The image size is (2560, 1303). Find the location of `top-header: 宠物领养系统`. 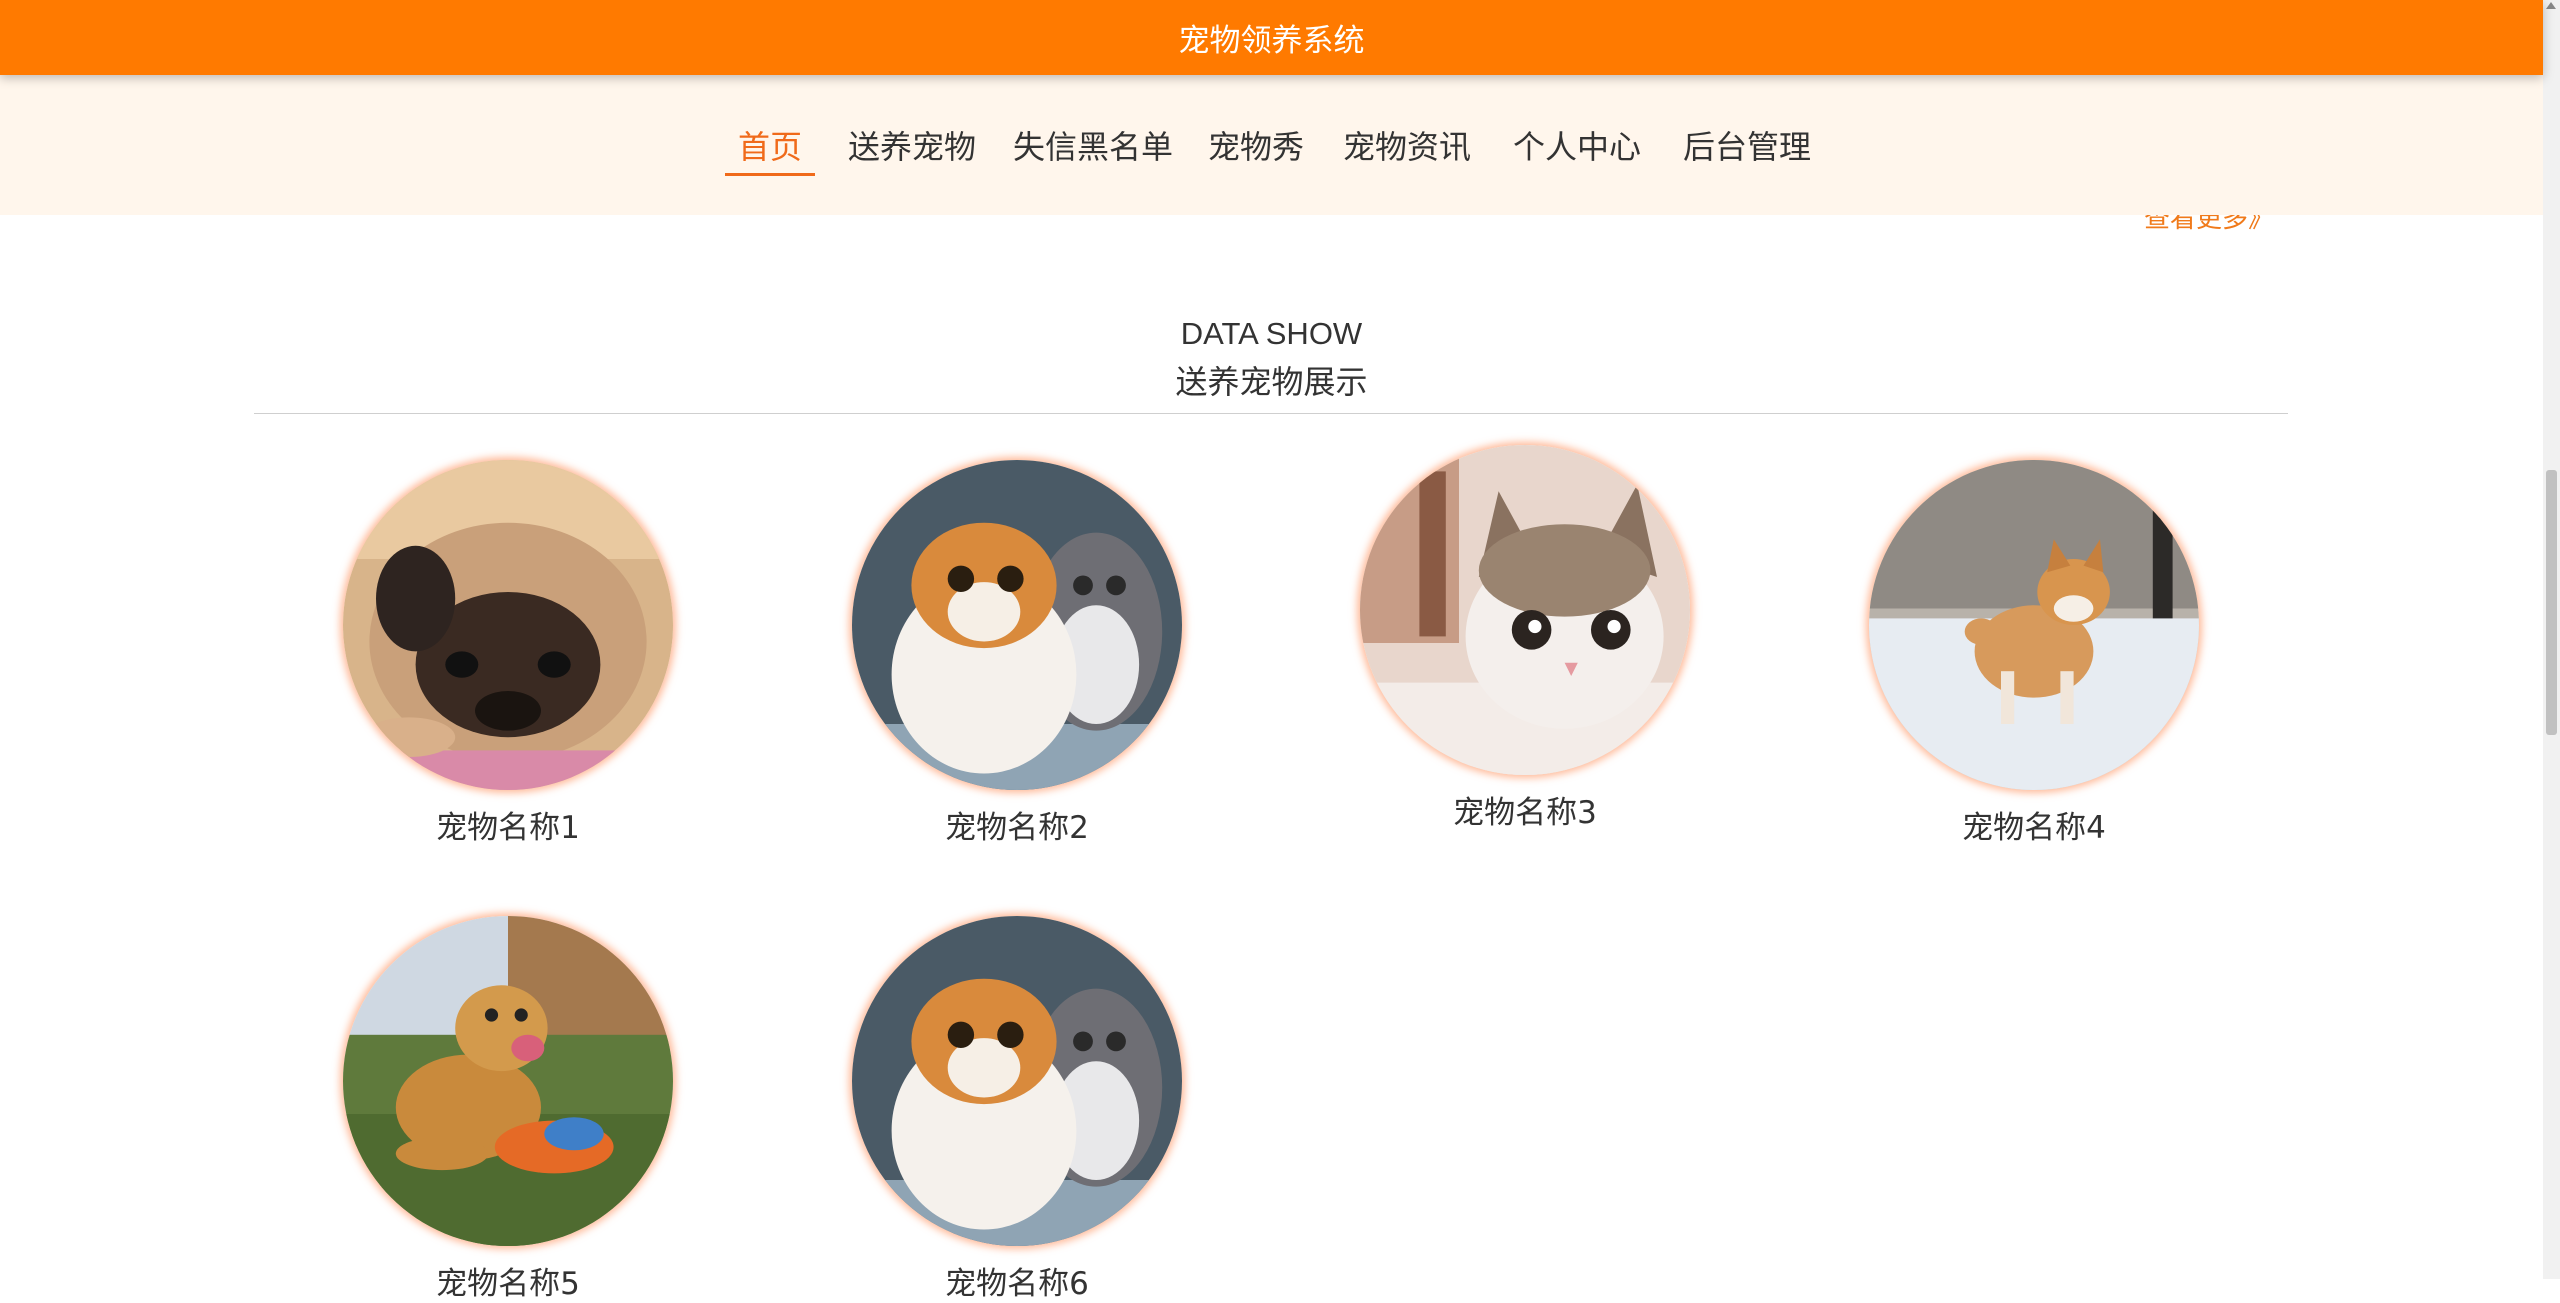

top-header: 宠物领养系统 is located at coordinates (1271, 37).